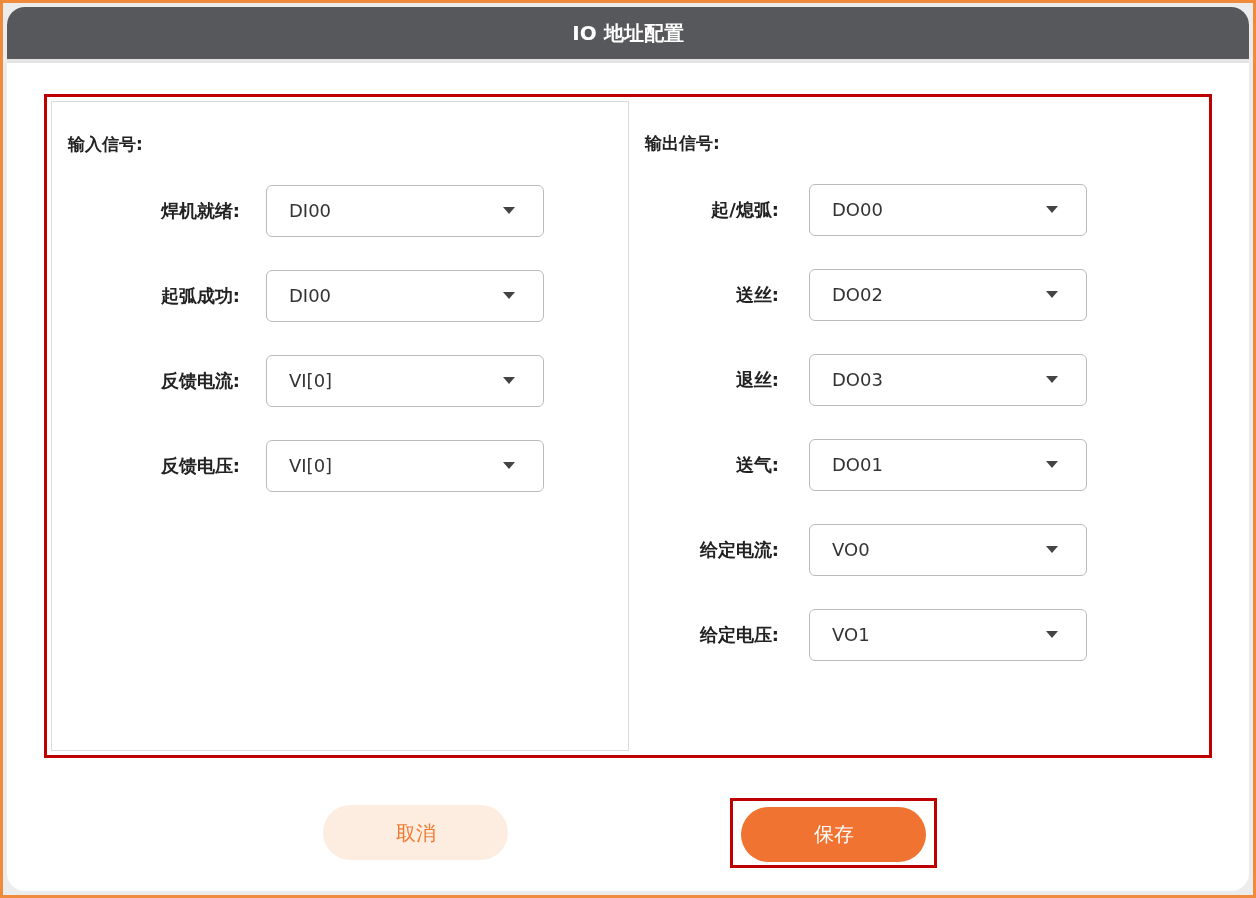  I want to click on select-field: VO0, so click(948, 549).